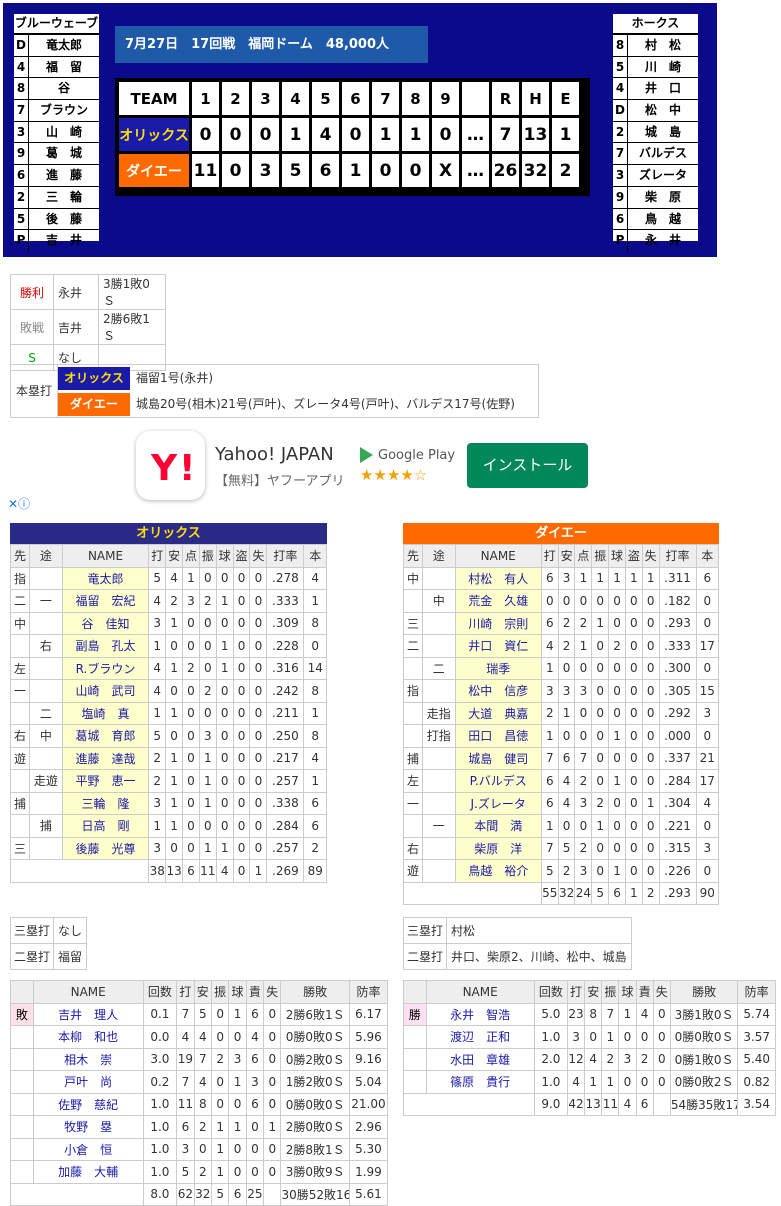  Describe the element at coordinates (205, 134) in the screenshot. I see `linescore-cell: 0` at that location.